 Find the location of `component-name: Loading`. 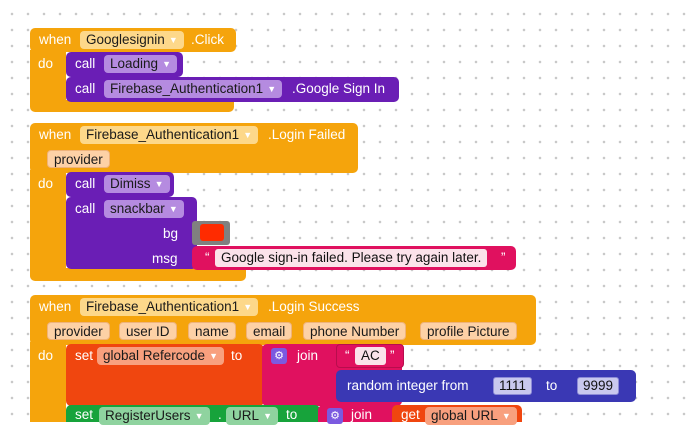

component-name: Loading is located at coordinates (134, 63).